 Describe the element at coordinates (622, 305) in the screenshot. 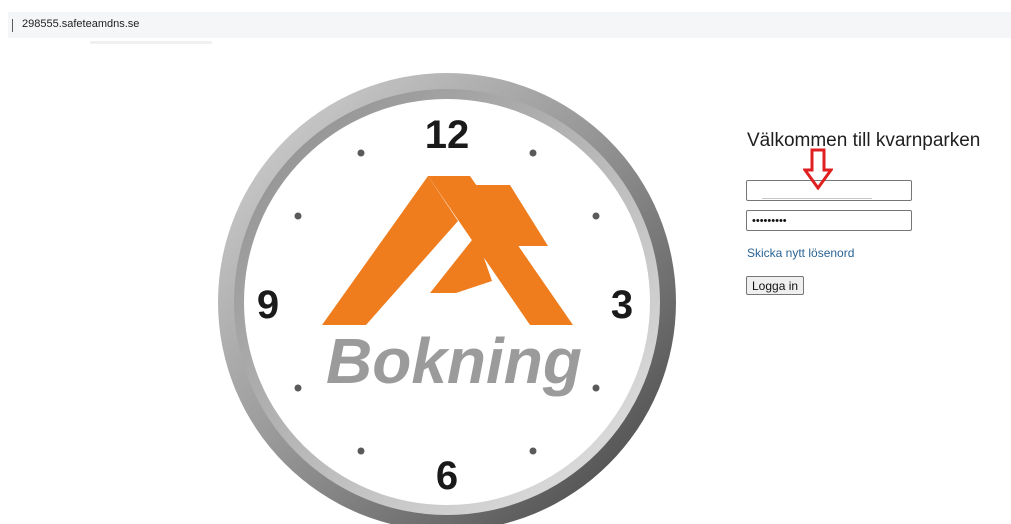

I see `clock-number-3: 3` at that location.